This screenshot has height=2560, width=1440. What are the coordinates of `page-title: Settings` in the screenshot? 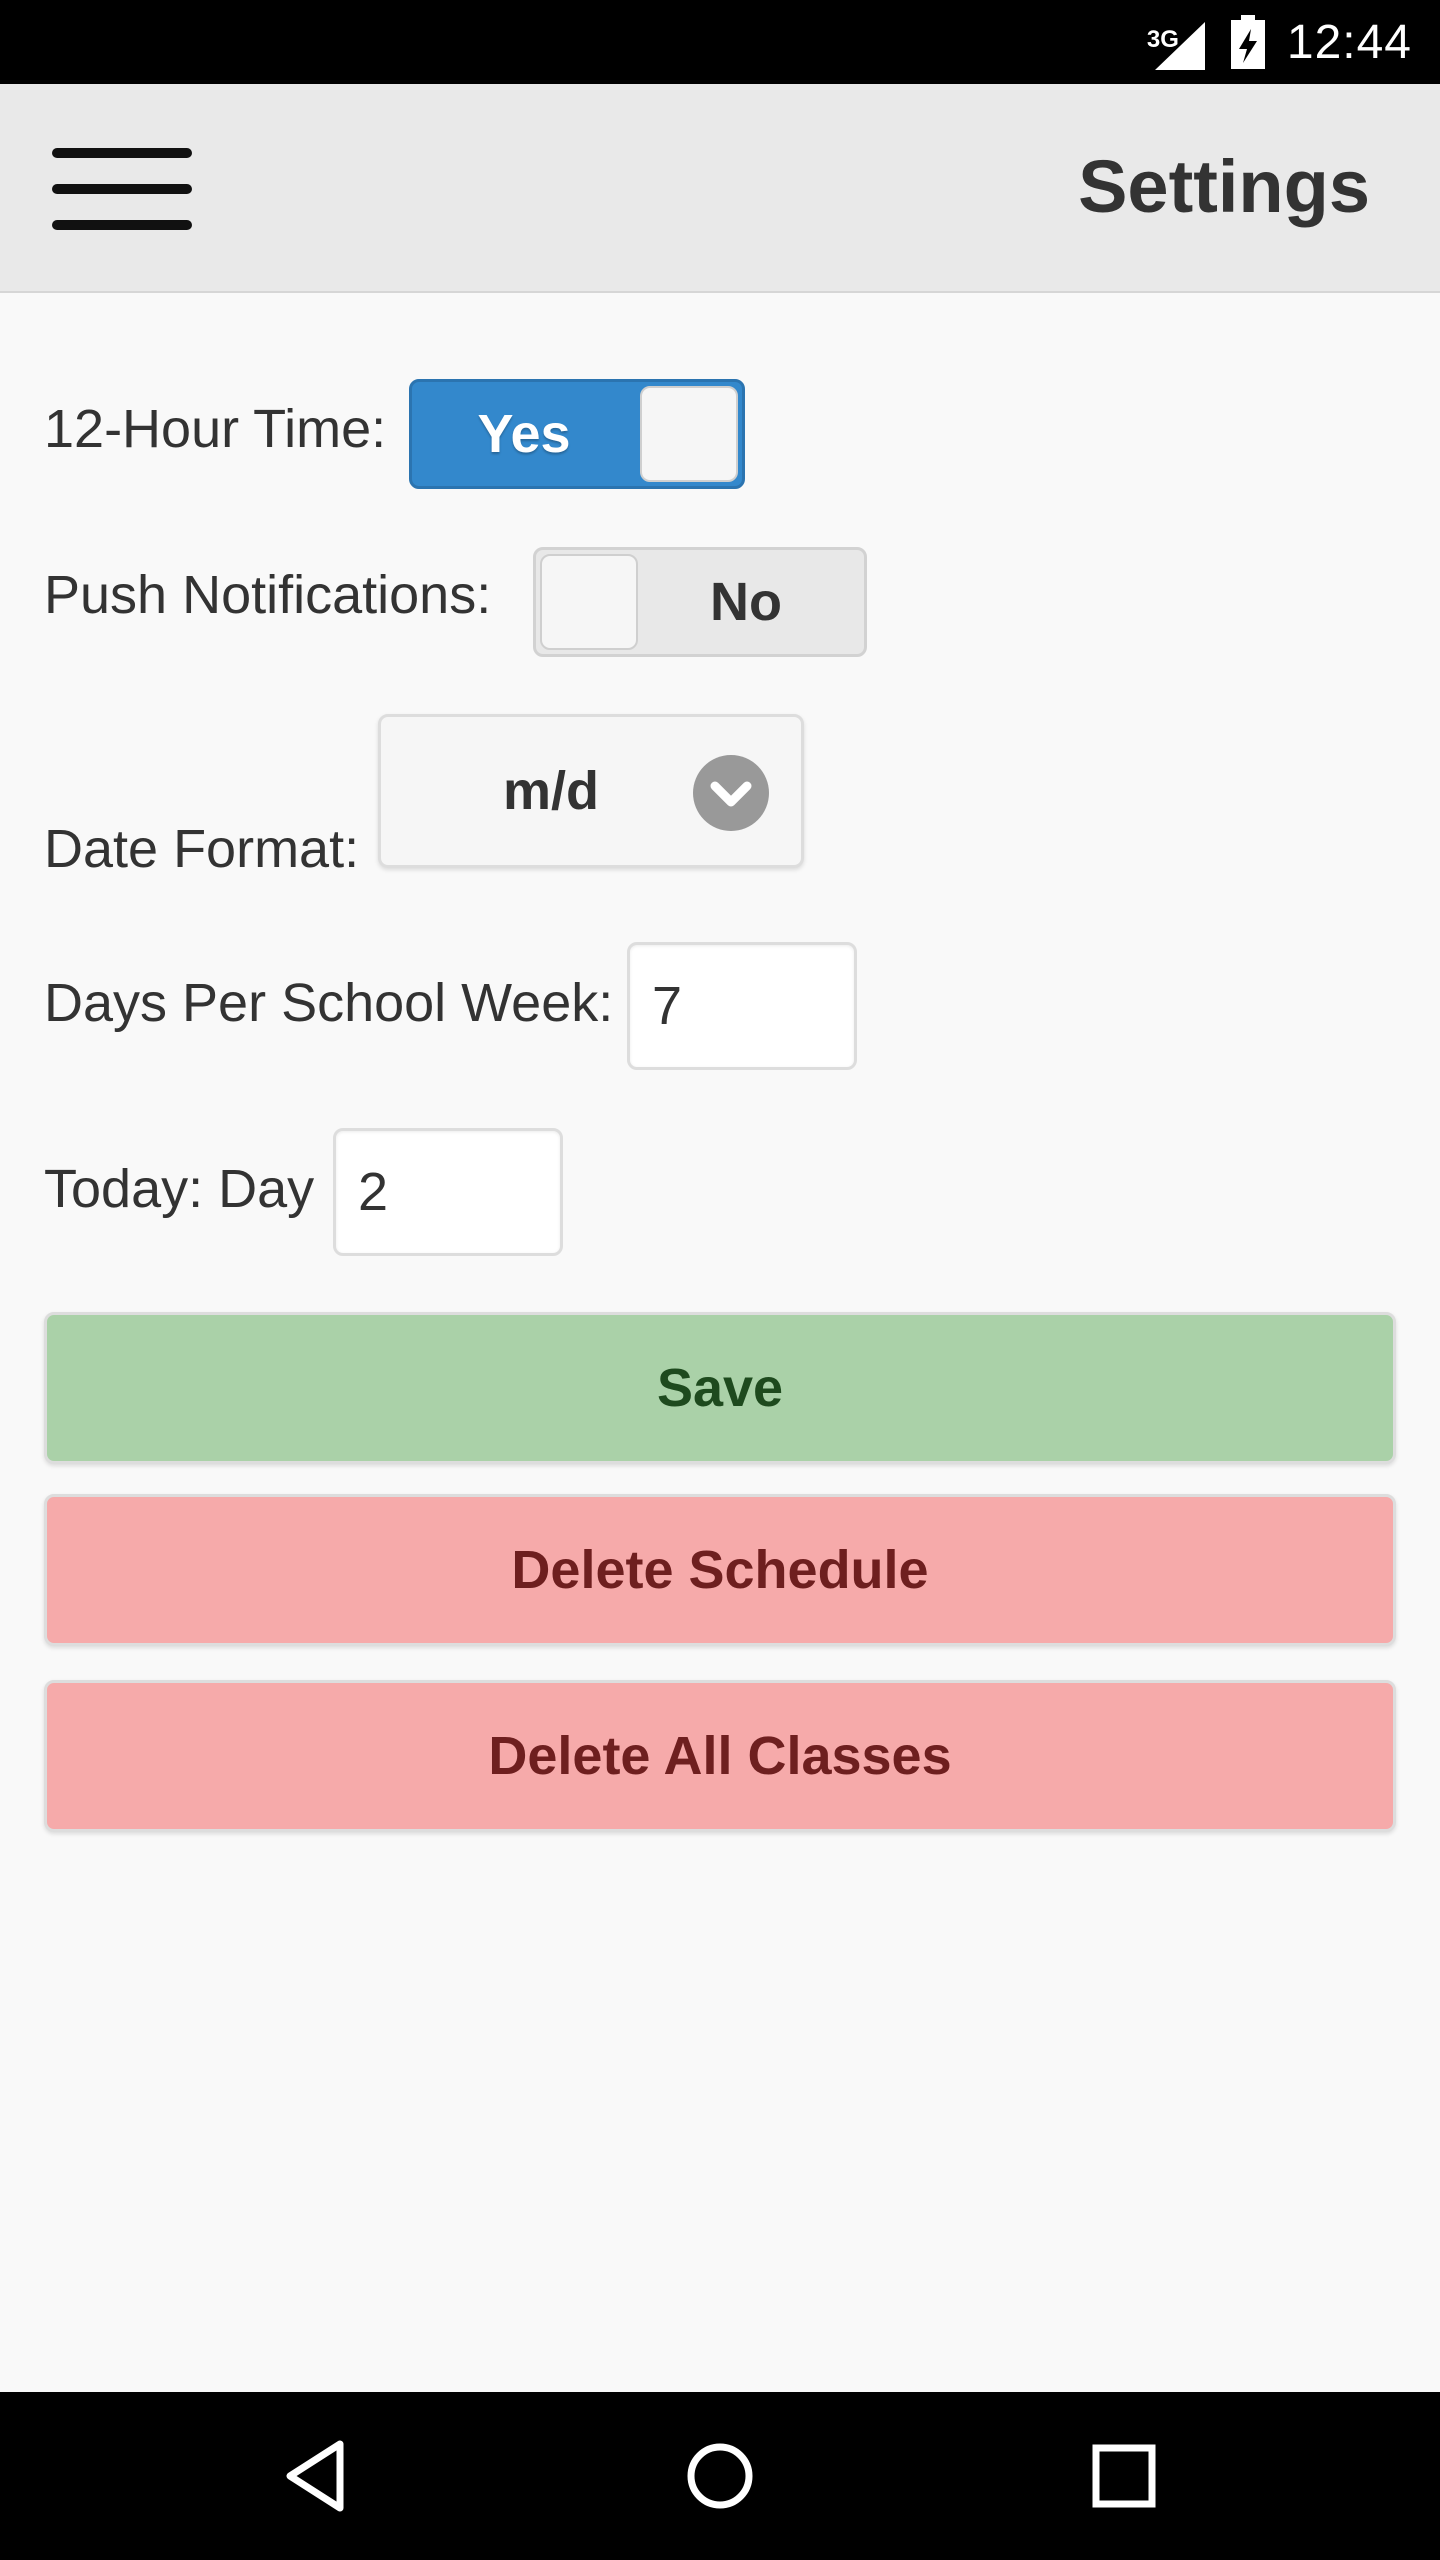 It's located at (1224, 186).